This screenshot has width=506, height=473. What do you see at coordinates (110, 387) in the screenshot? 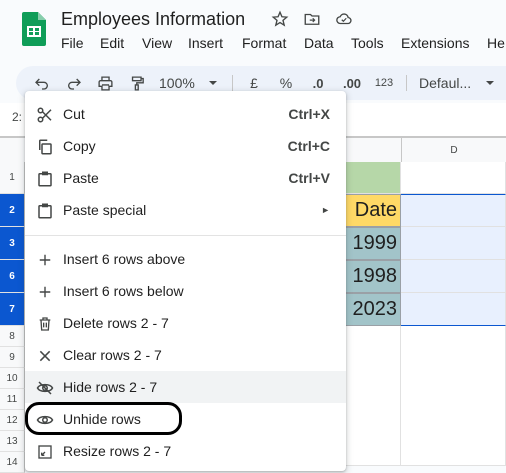
I see `menu-item-label: Hide rows 2 - 7` at bounding box center [110, 387].